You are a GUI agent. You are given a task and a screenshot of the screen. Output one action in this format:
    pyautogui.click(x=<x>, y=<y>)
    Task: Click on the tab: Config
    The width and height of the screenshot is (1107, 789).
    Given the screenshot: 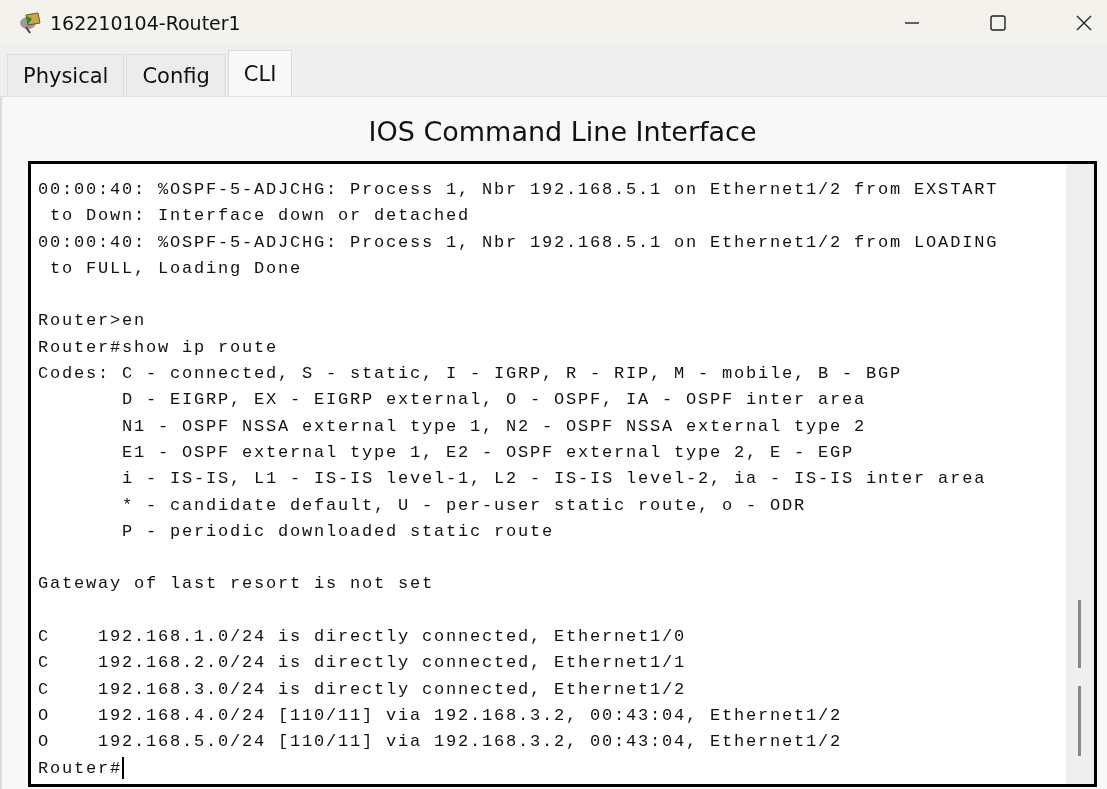 What is the action you would take?
    pyautogui.click(x=176, y=75)
    